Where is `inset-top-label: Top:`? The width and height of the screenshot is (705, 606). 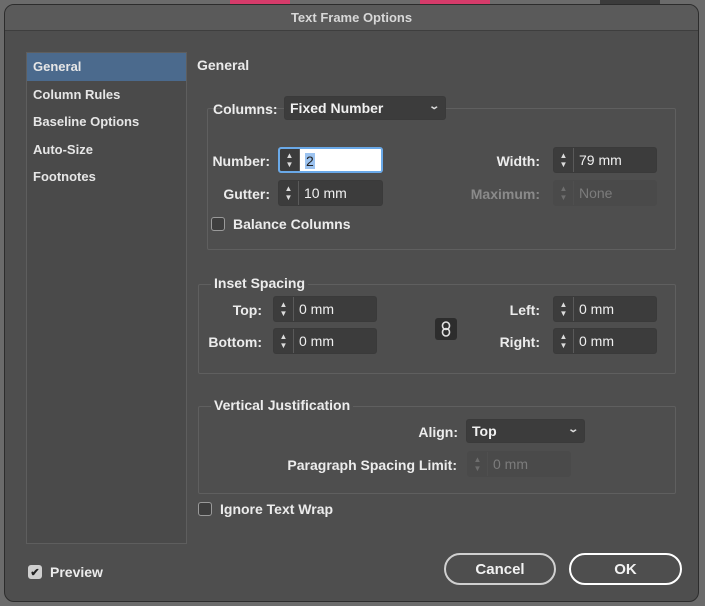 inset-top-label: Top: is located at coordinates (247, 310).